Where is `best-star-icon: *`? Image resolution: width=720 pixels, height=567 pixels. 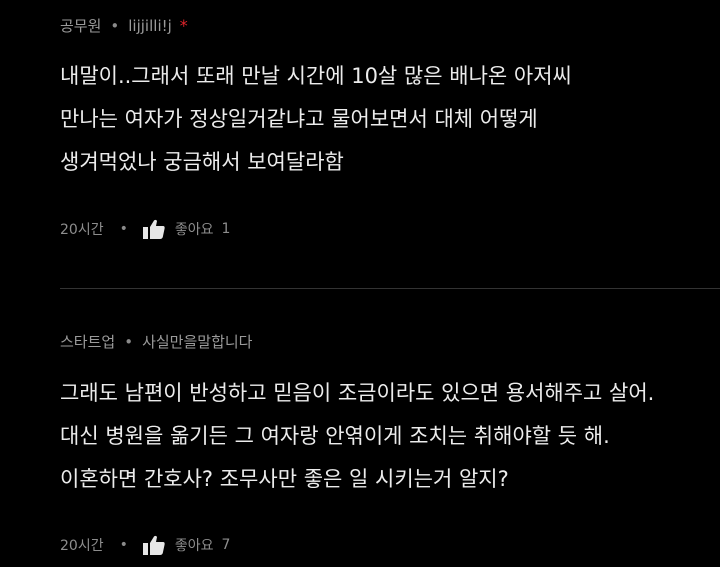 best-star-icon: * is located at coordinates (183, 25).